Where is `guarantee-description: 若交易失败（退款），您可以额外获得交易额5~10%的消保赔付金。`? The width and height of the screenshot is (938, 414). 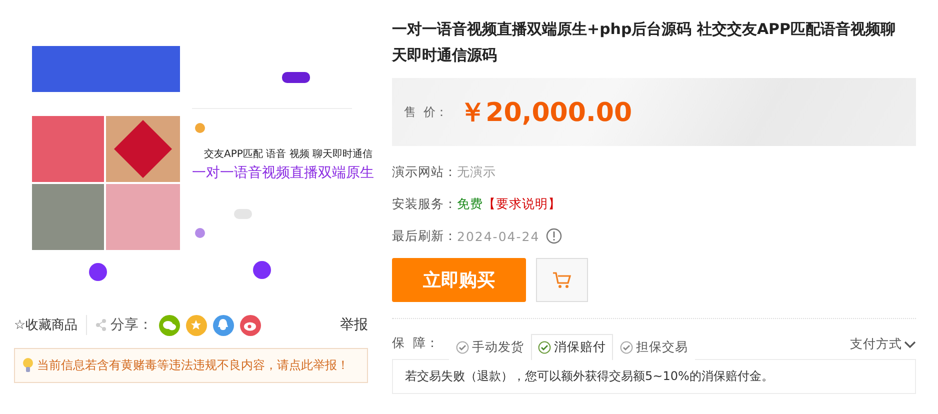
guarantee-description: 若交易失败（退款），您可以额外获得交易额5~10%的消保赔付金。 is located at coordinates (654, 376).